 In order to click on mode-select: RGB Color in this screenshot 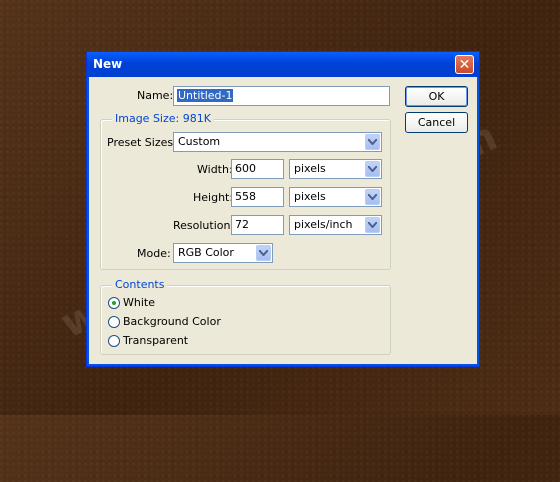, I will do `click(223, 253)`.